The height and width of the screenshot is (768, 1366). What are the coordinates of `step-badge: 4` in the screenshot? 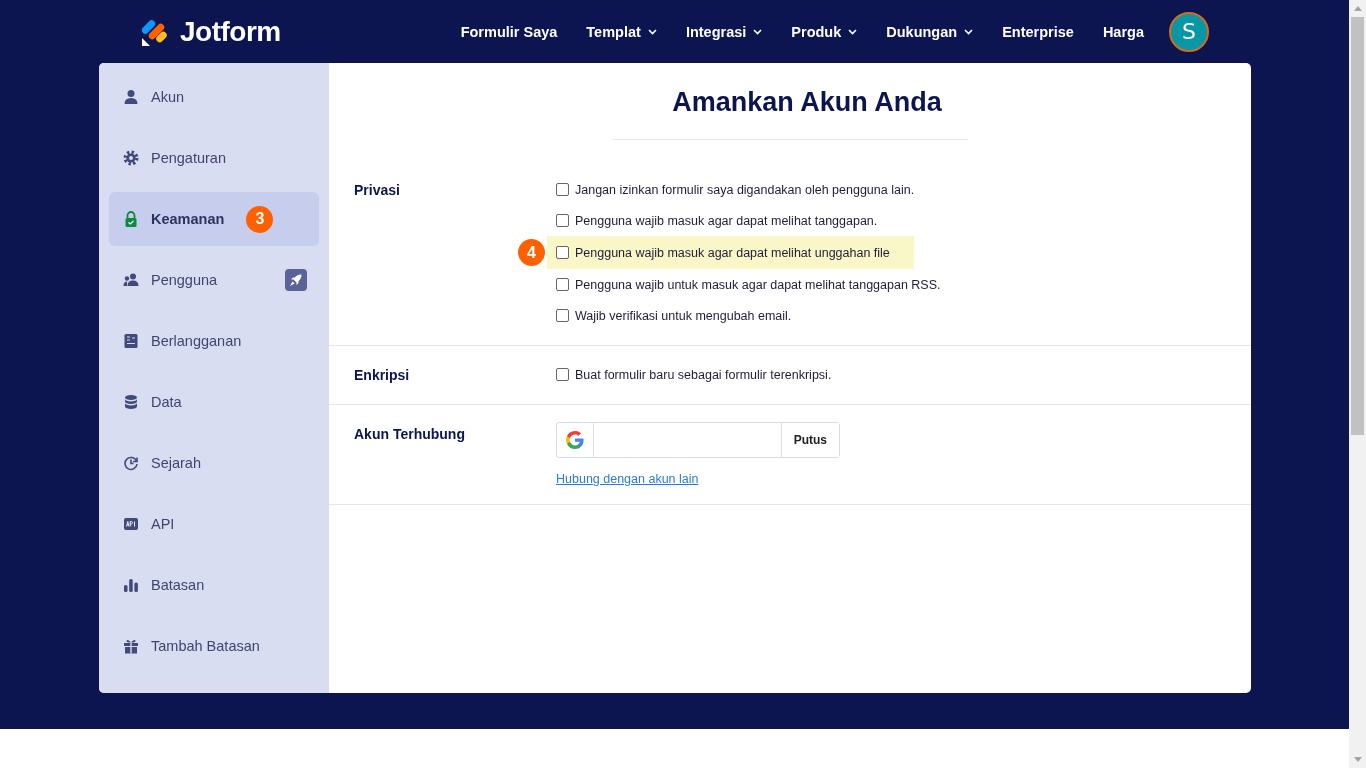 It's located at (531, 252).